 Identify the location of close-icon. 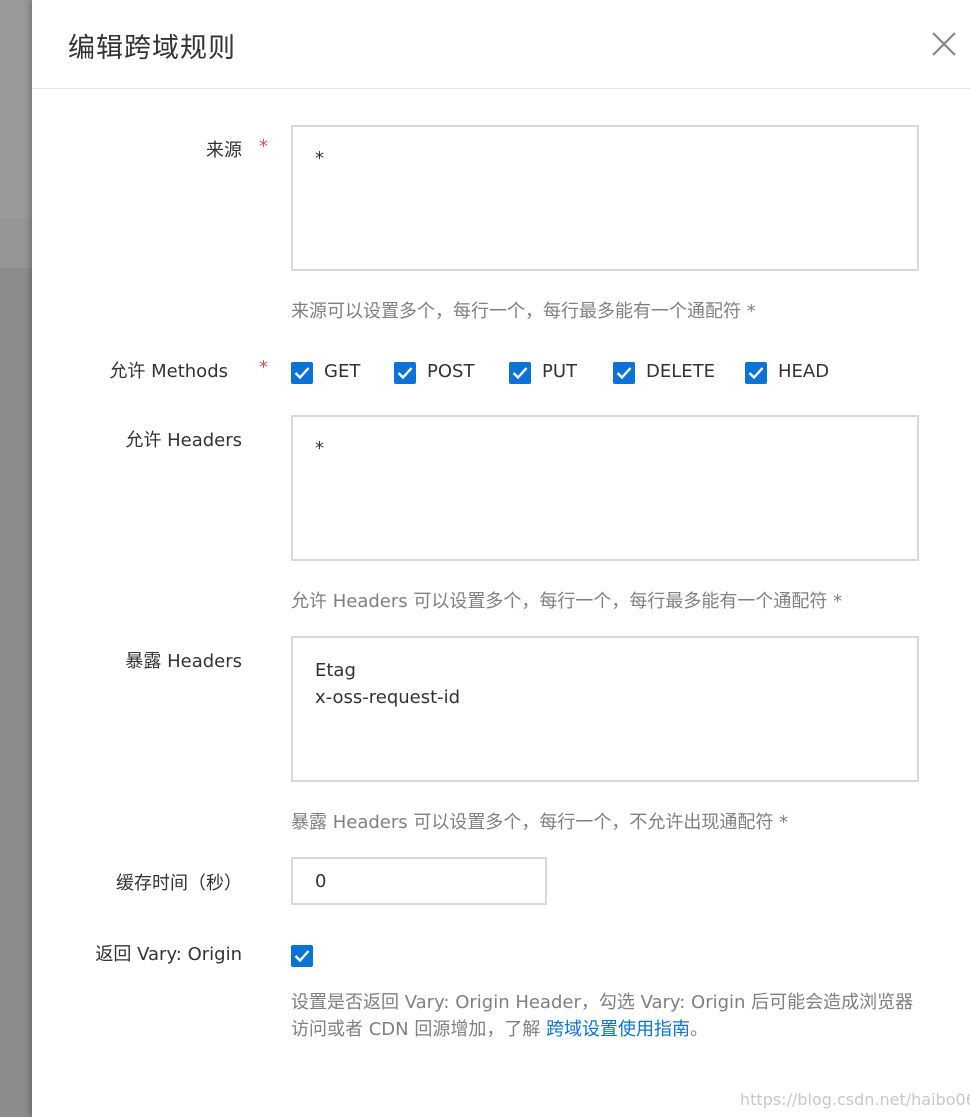
(944, 44).